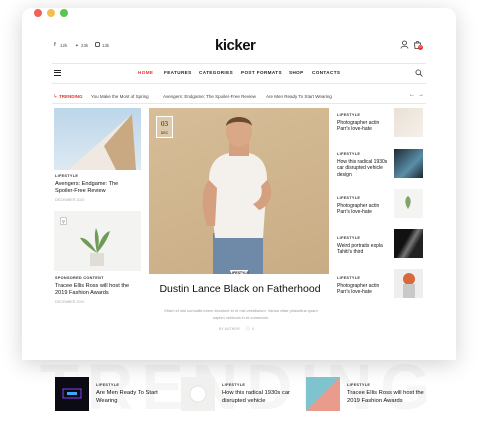  What do you see at coordinates (164, 133) in the screenshot?
I see `featured-date-month: DEC` at bounding box center [164, 133].